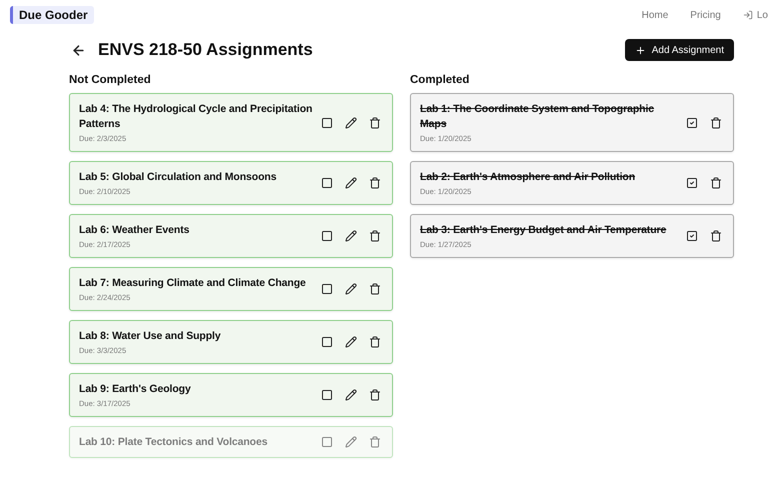 This screenshot has width=768, height=480. What do you see at coordinates (150, 336) in the screenshot?
I see `assignment-title: Lab 8: Water Use and Supply` at bounding box center [150, 336].